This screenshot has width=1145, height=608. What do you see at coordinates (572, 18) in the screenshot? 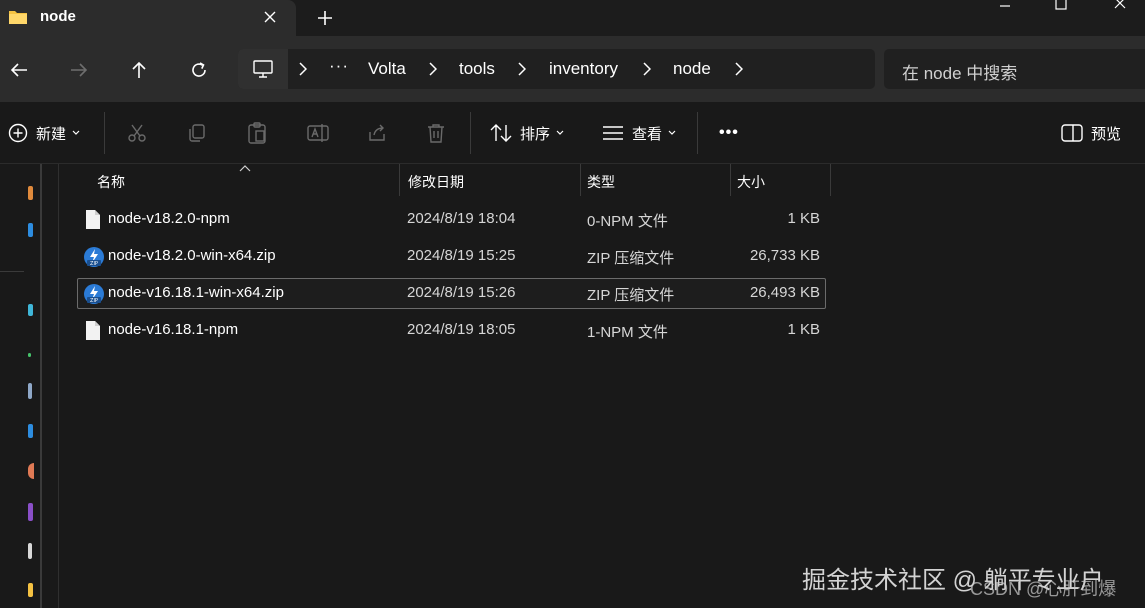
I see `title-bar: node` at bounding box center [572, 18].